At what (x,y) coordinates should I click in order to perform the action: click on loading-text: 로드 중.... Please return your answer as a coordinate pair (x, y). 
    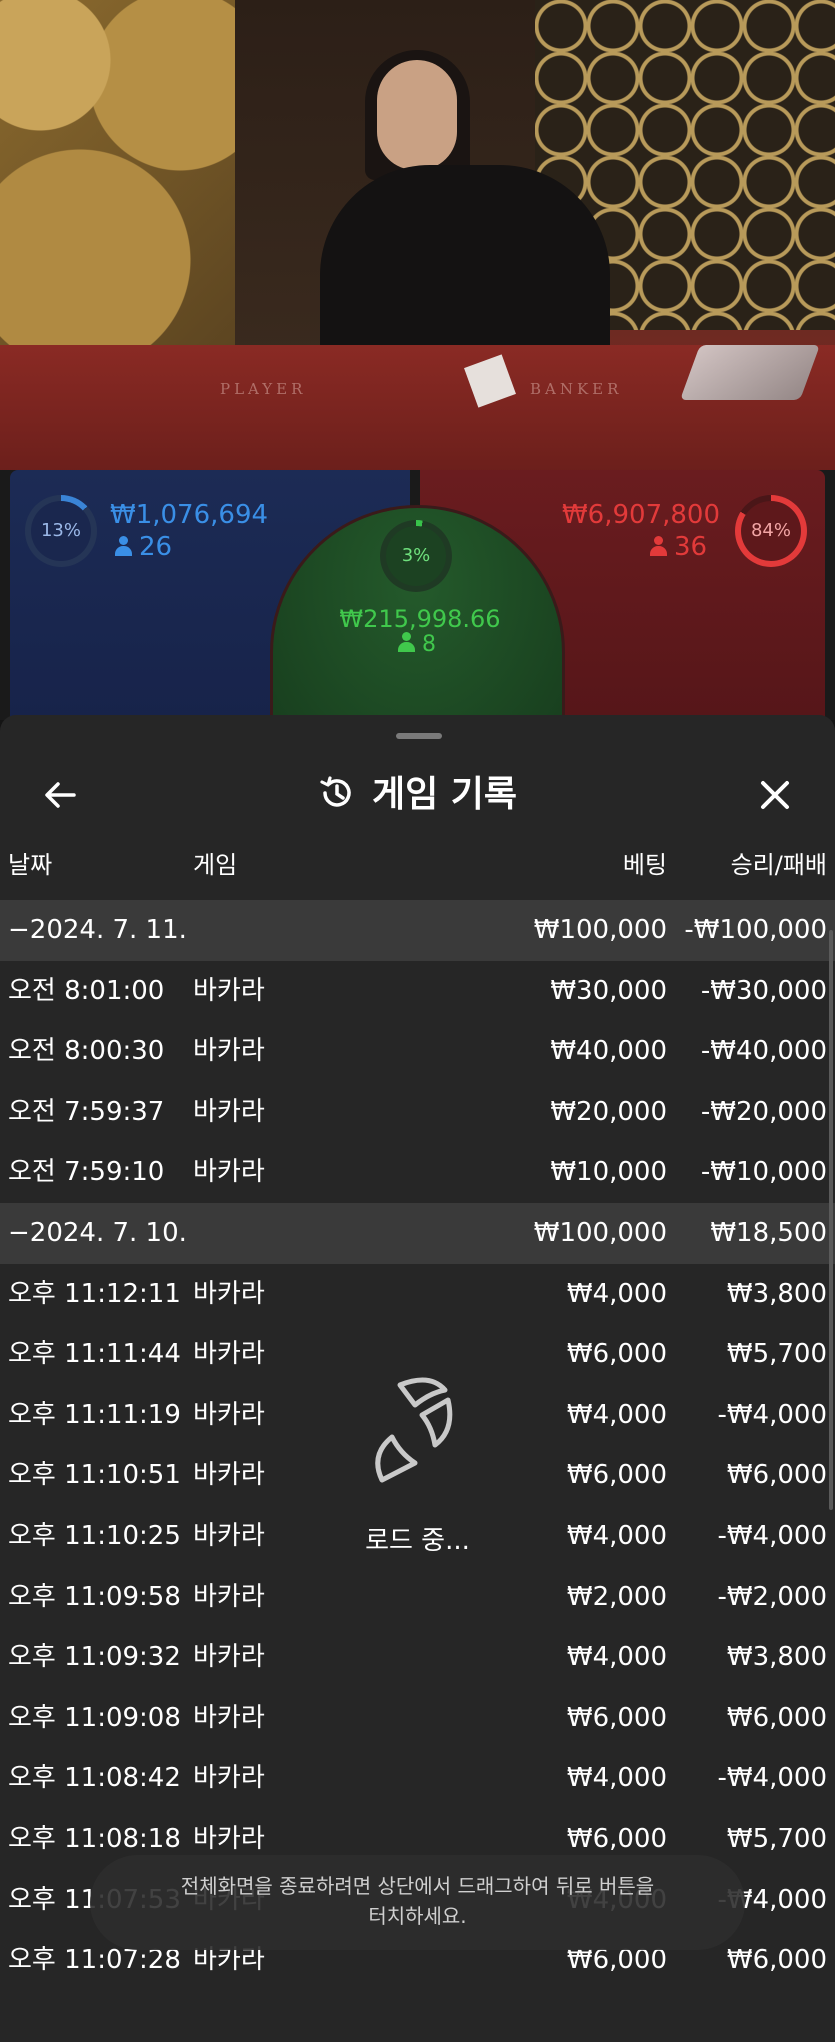
    Looking at the image, I should click on (417, 1541).